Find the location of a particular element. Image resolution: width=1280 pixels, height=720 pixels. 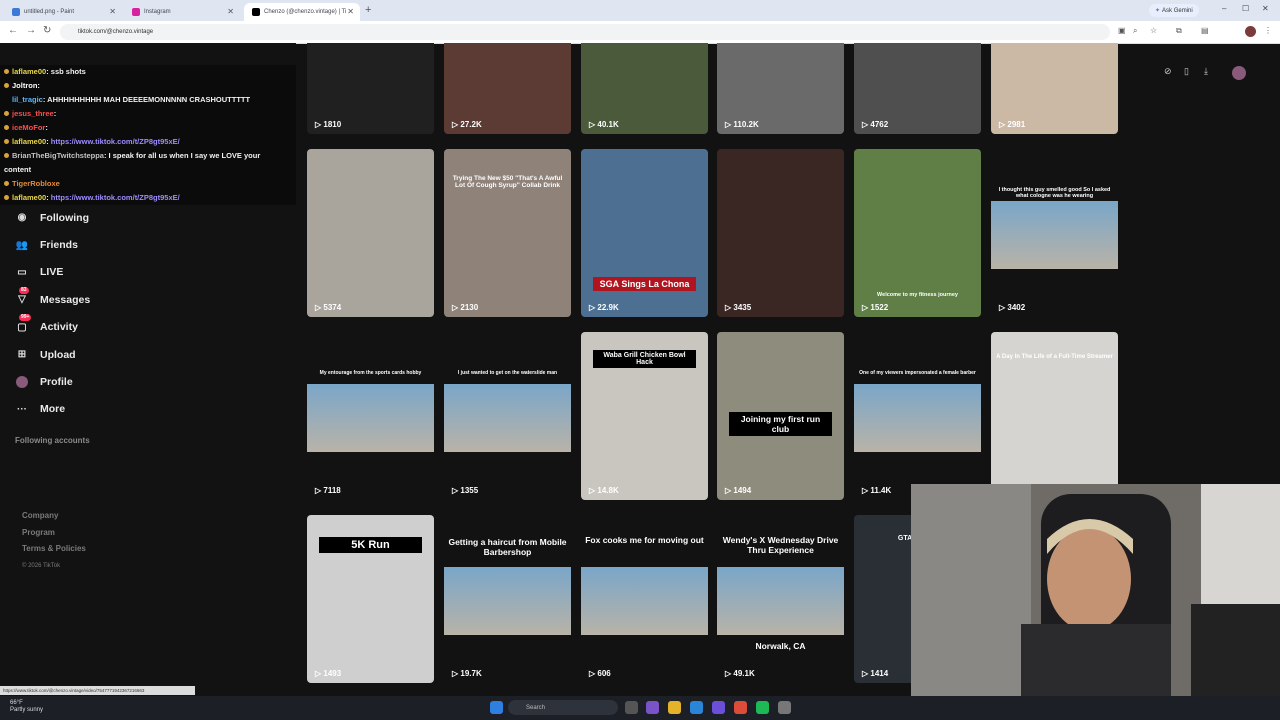

view-count: ▷ 5374 is located at coordinates (328, 307).